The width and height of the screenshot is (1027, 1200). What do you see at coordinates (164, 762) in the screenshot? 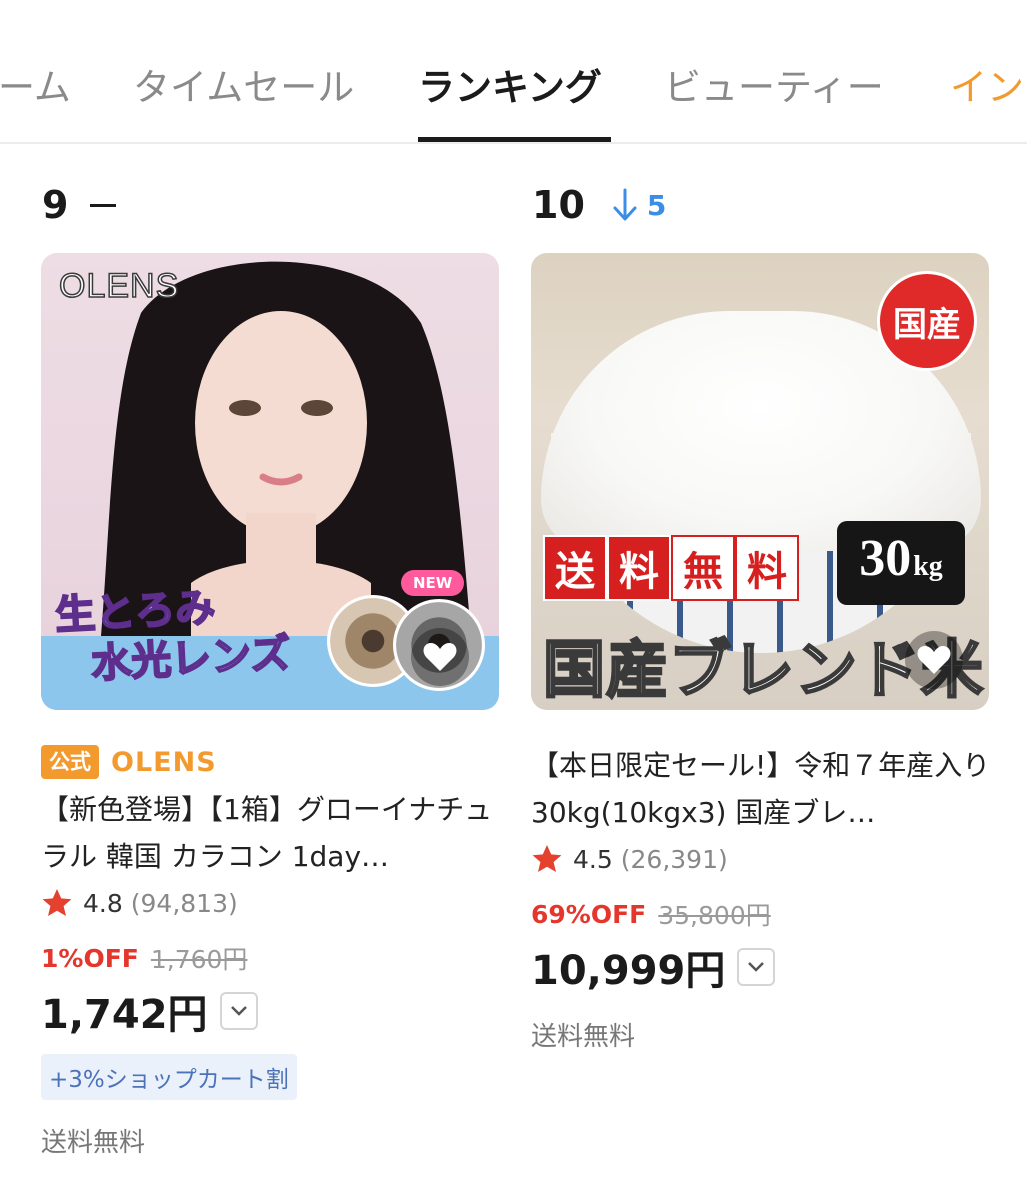
I see `shop-name: OLENS` at bounding box center [164, 762].